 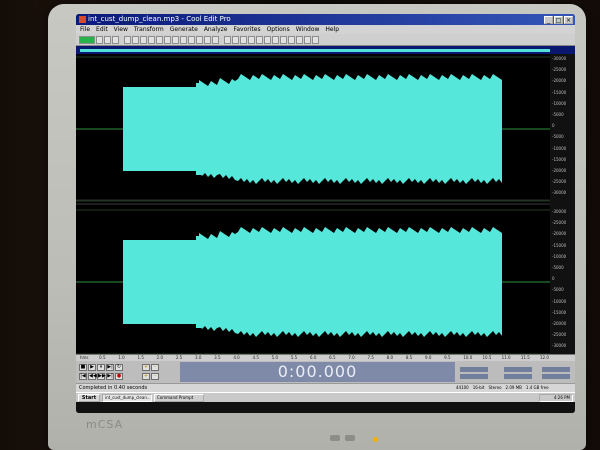 What do you see at coordinates (474, 376) in the screenshot?
I see `view-begin-field` at bounding box center [474, 376].